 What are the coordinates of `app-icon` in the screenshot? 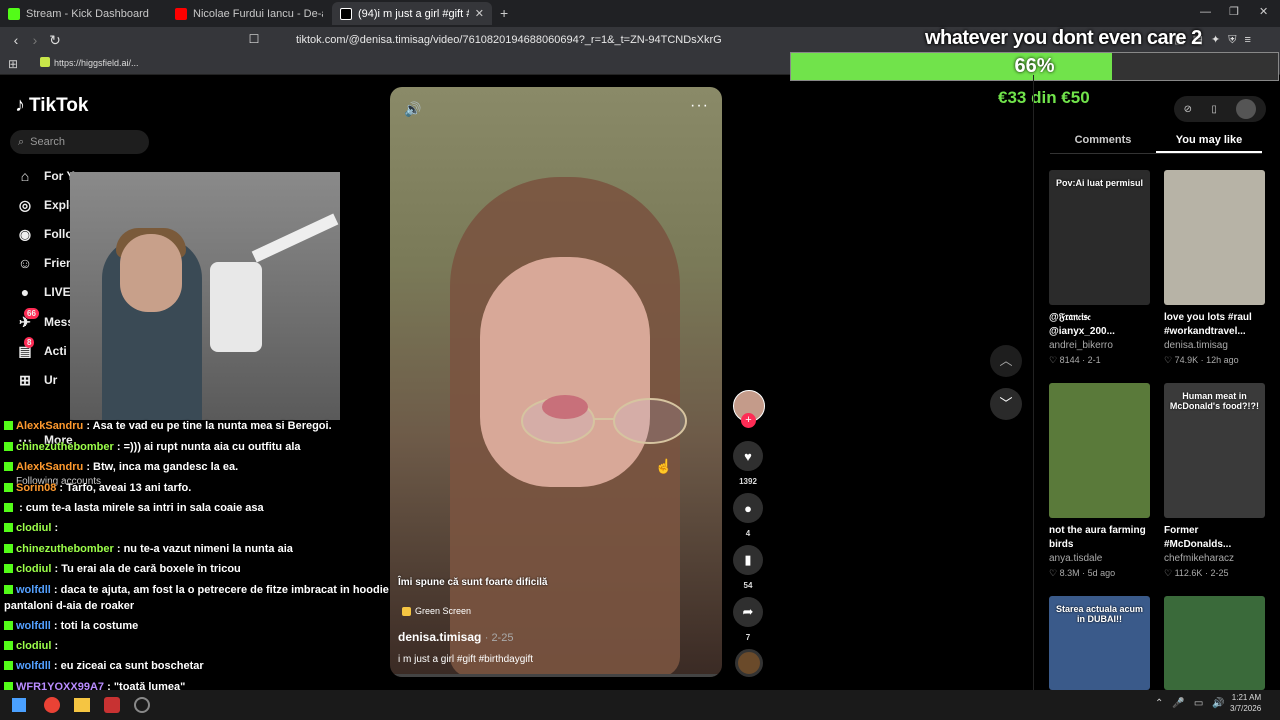 It's located at (112, 705).